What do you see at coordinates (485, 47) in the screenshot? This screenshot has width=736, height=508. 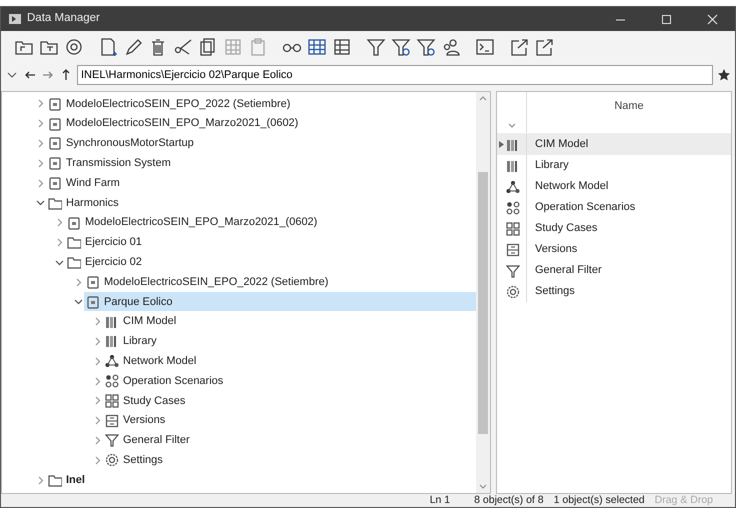 I see `terminal-icon` at bounding box center [485, 47].